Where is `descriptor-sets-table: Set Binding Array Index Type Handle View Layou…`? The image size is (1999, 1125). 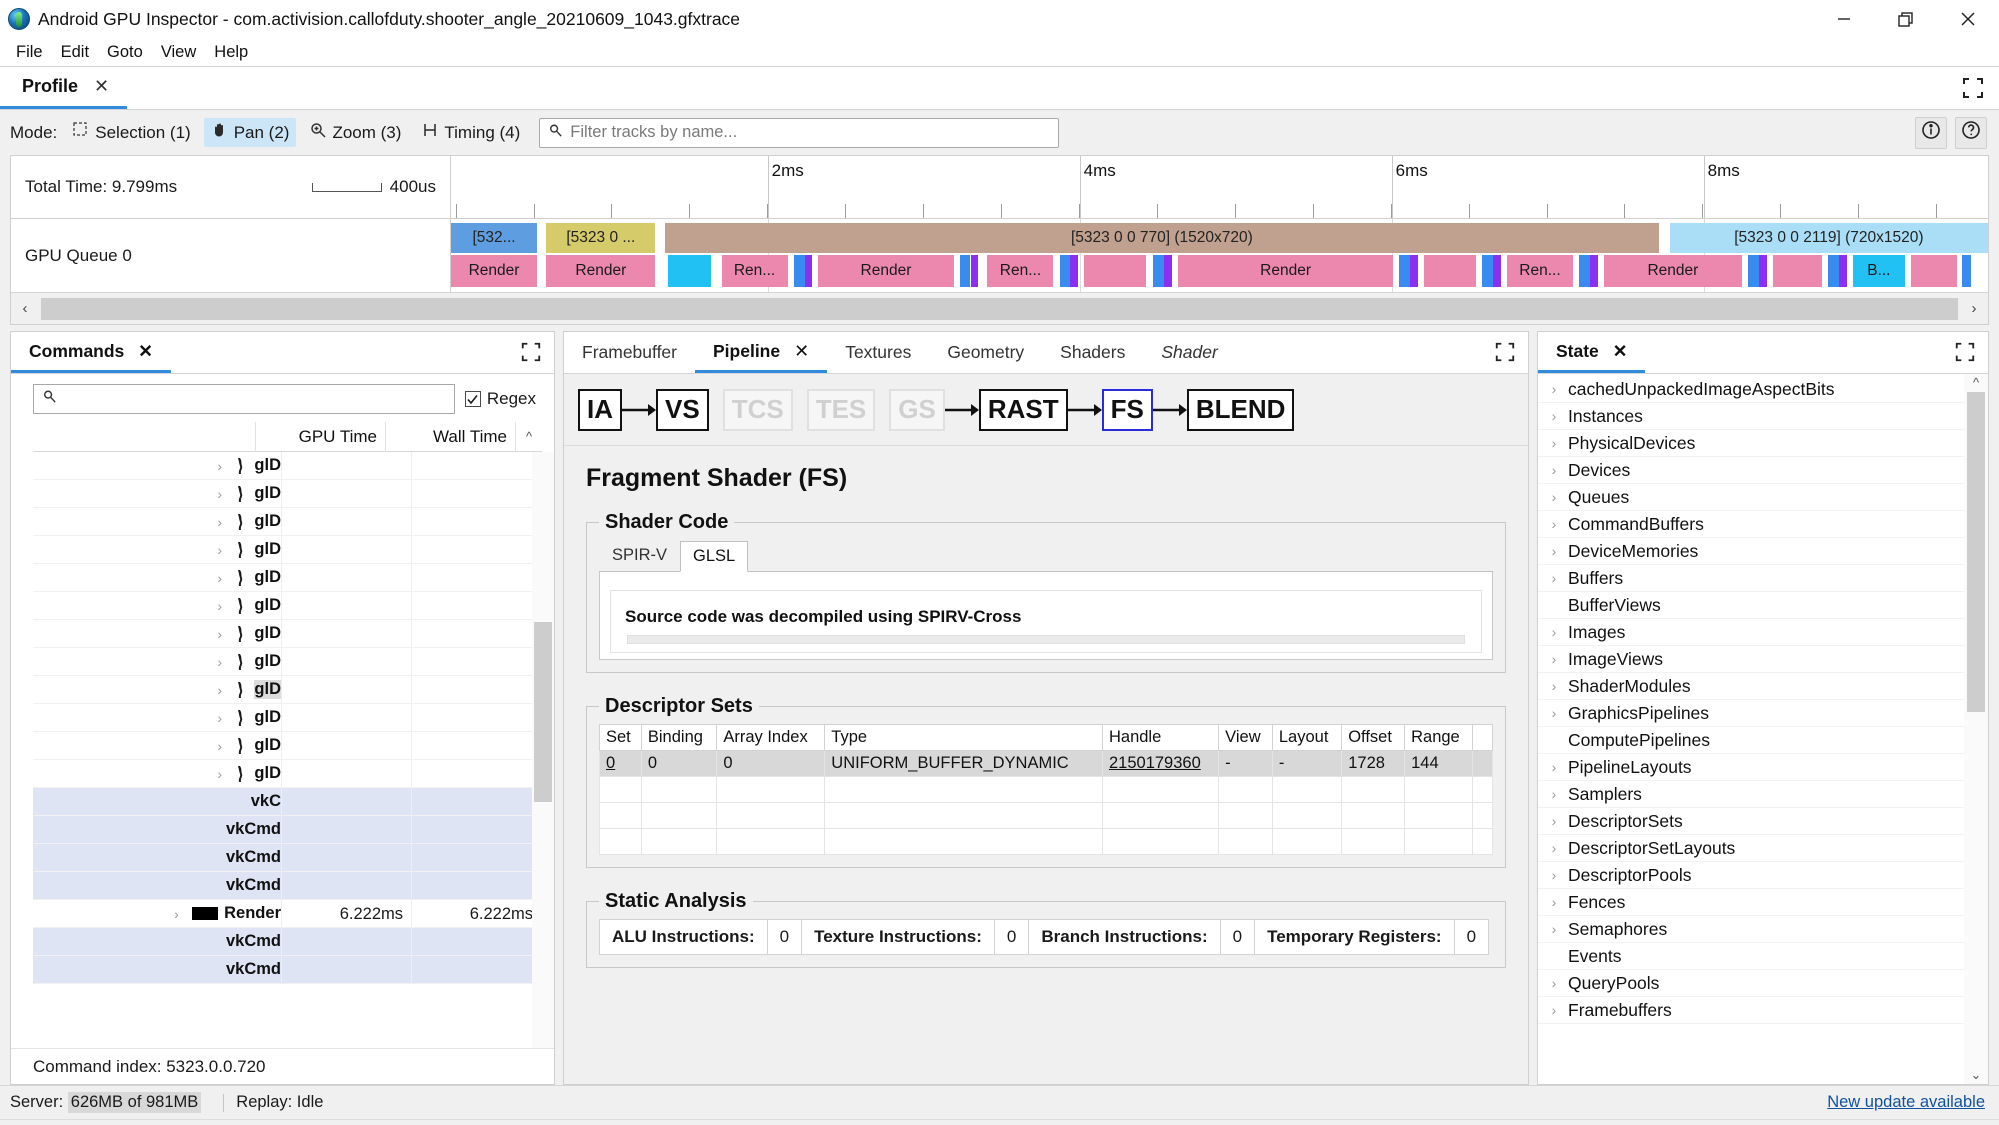
descriptor-sets-table: Set Binding Array Index Type Handle View Layou… is located at coordinates (1046, 789).